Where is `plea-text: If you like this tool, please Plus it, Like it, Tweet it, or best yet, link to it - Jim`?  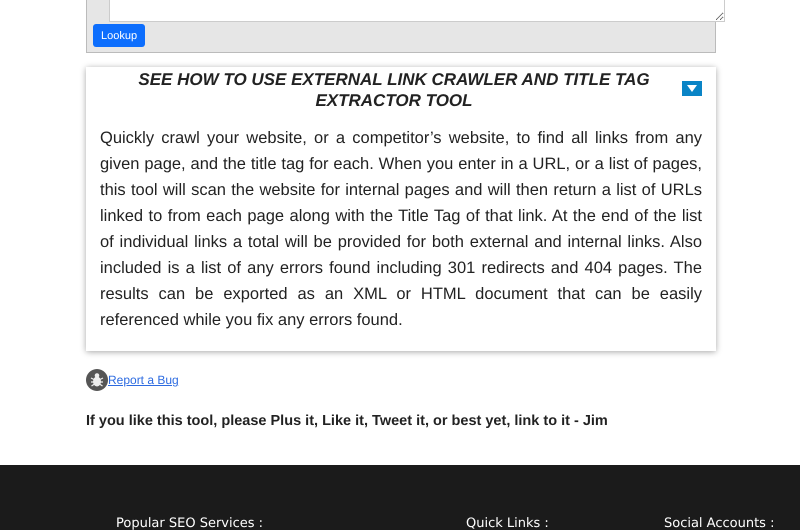 plea-text: If you like this tool, please Plus it, Like it, Tweet it, or best yet, link to it - Jim is located at coordinates (347, 421).